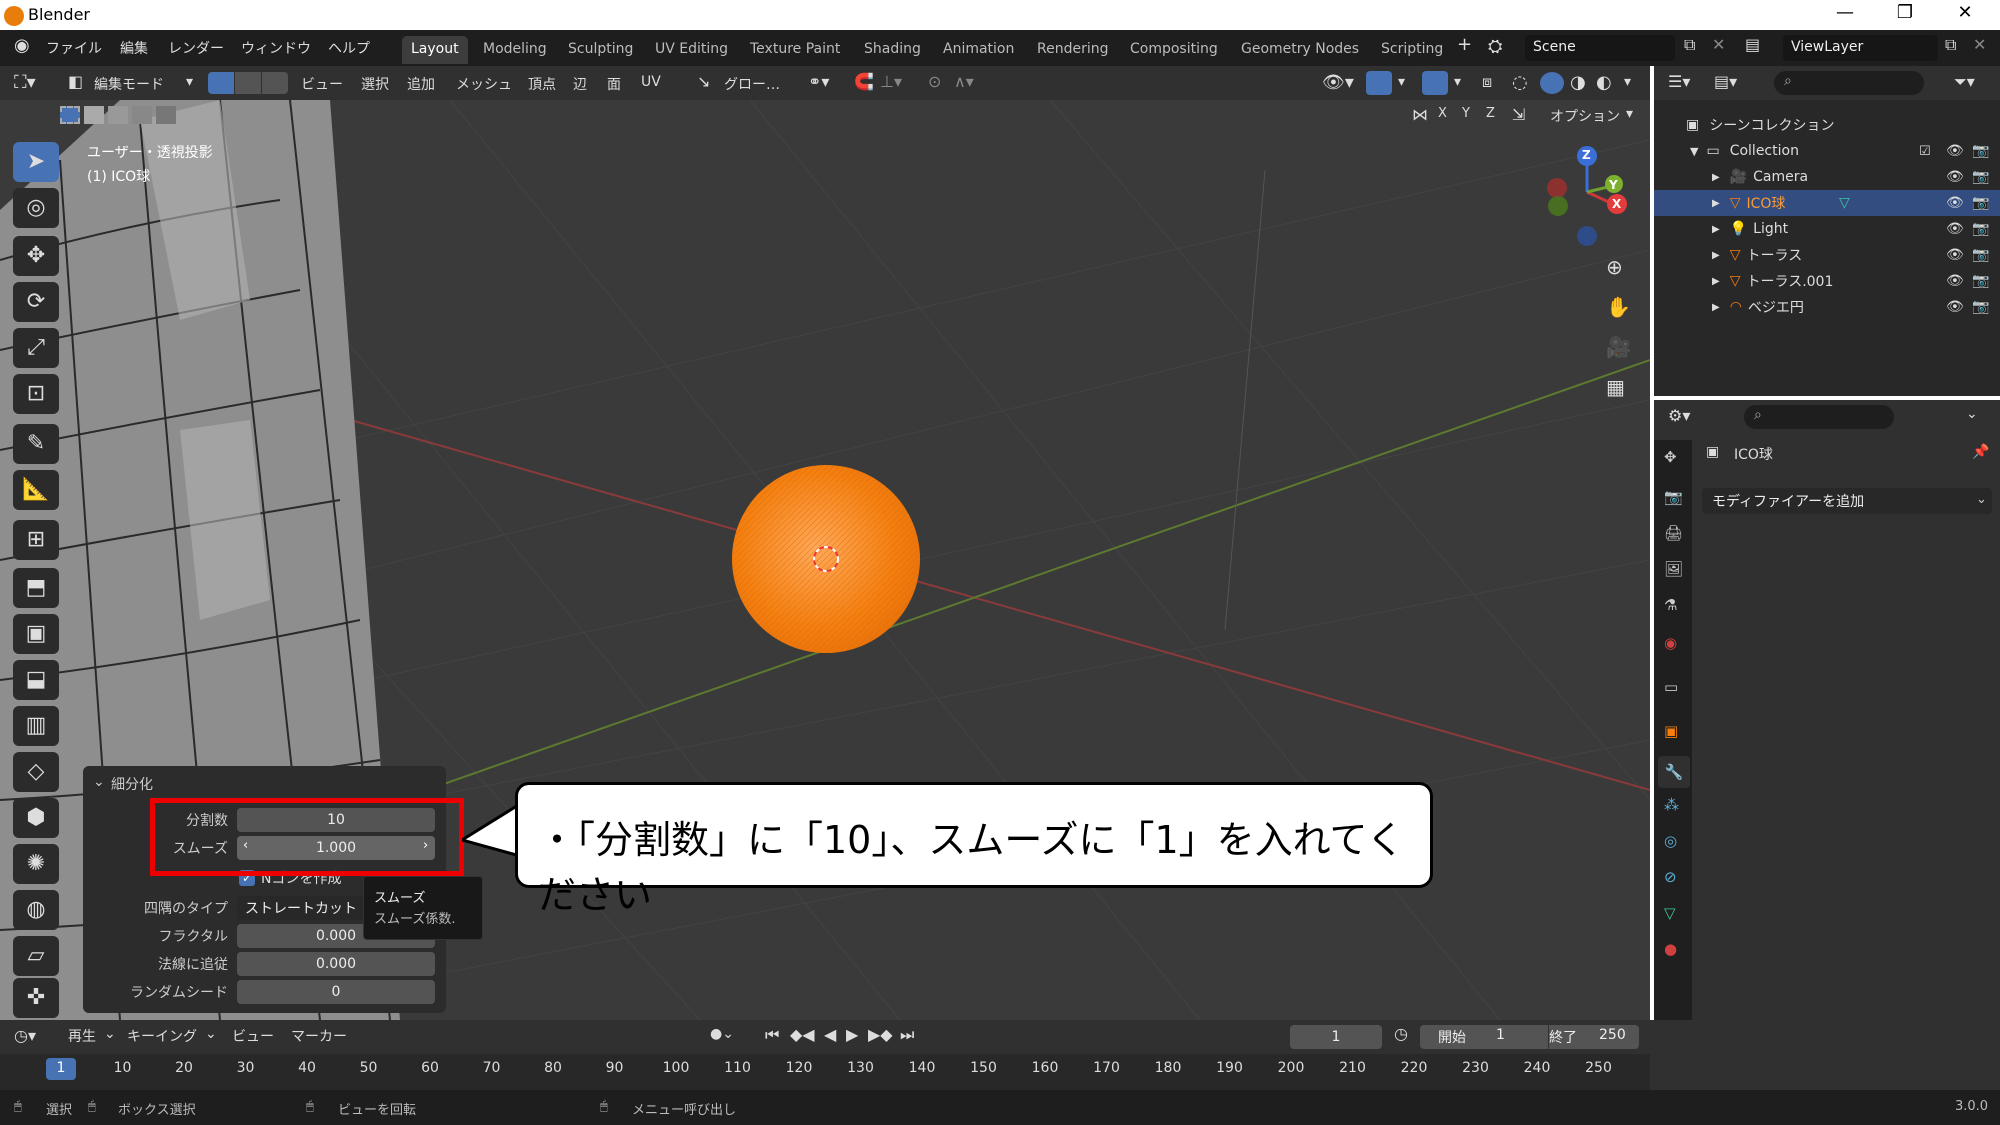  What do you see at coordinates (830, 1034) in the screenshot?
I see `play-reverse-icon: ◀` at bounding box center [830, 1034].